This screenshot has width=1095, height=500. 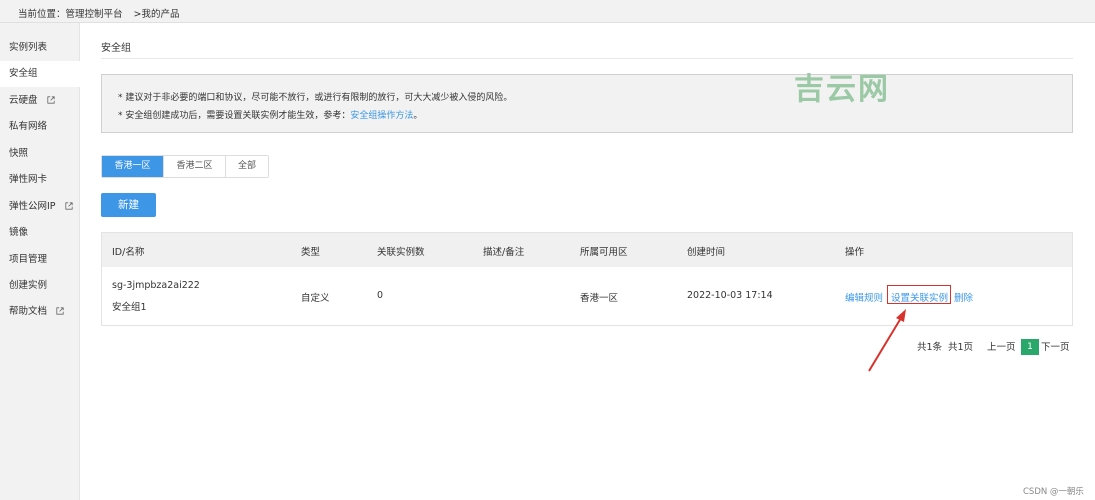 I want to click on arrow-shaft, so click(x=885, y=344).